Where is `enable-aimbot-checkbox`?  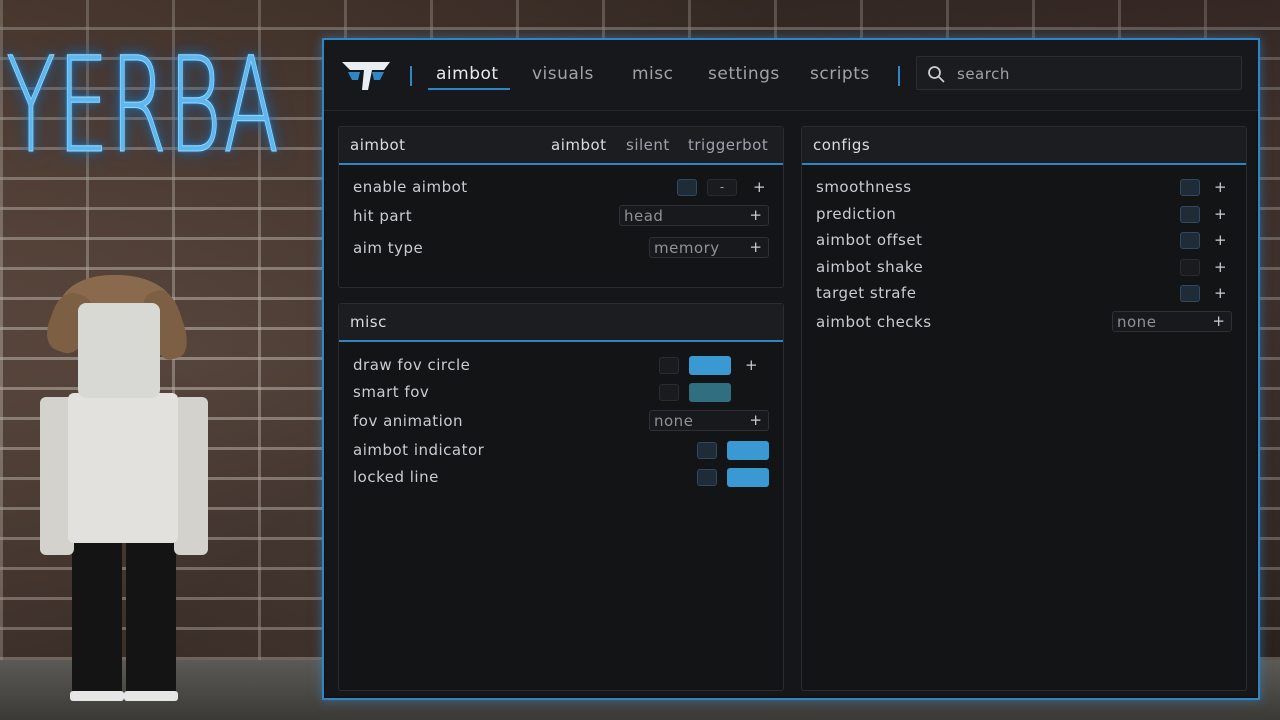 enable-aimbot-checkbox is located at coordinates (687, 187).